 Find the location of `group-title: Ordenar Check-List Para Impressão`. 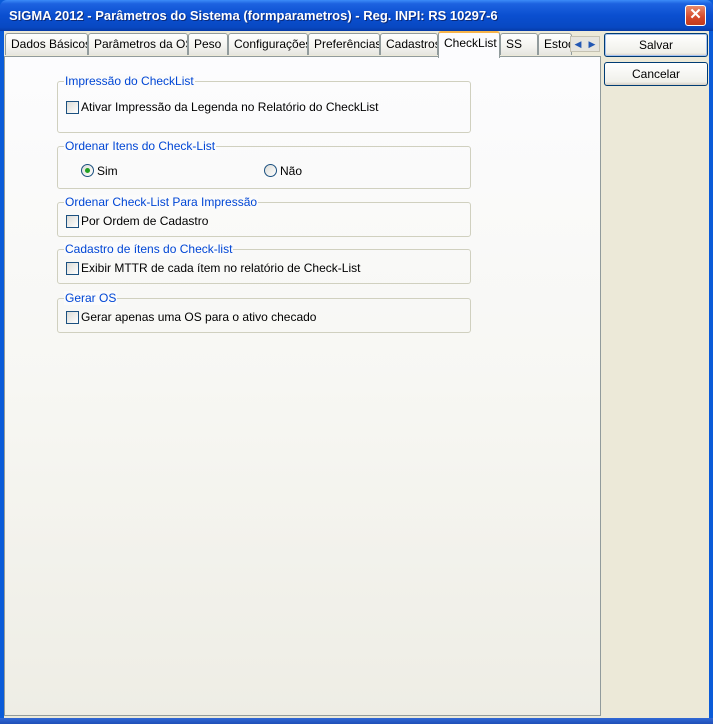

group-title: Ordenar Check-List Para Impressão is located at coordinates (161, 202).